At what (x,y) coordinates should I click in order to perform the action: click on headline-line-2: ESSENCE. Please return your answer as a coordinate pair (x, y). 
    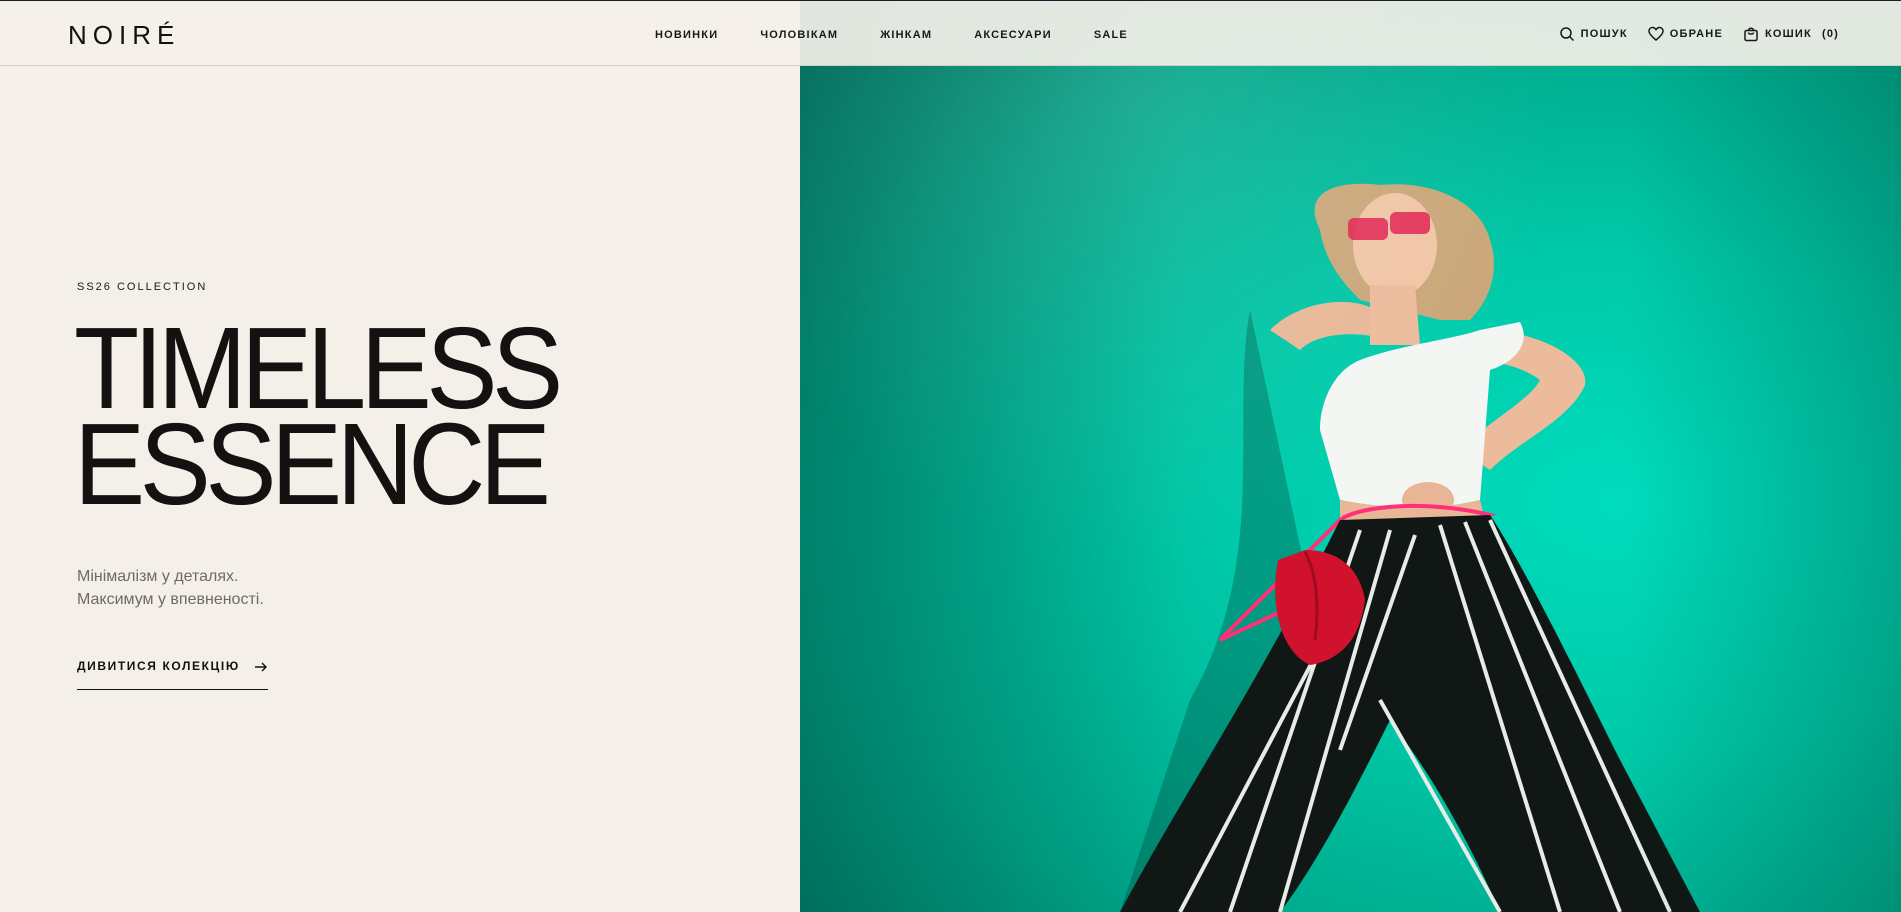
    Looking at the image, I should click on (312, 464).